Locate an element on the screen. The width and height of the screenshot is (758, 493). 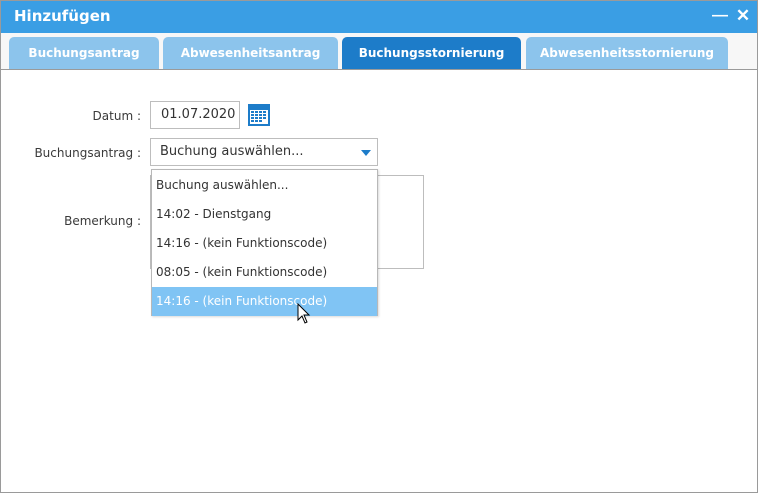
tab-abwesenheitsantrag: Abwesenheitsantrag is located at coordinates (250, 53).